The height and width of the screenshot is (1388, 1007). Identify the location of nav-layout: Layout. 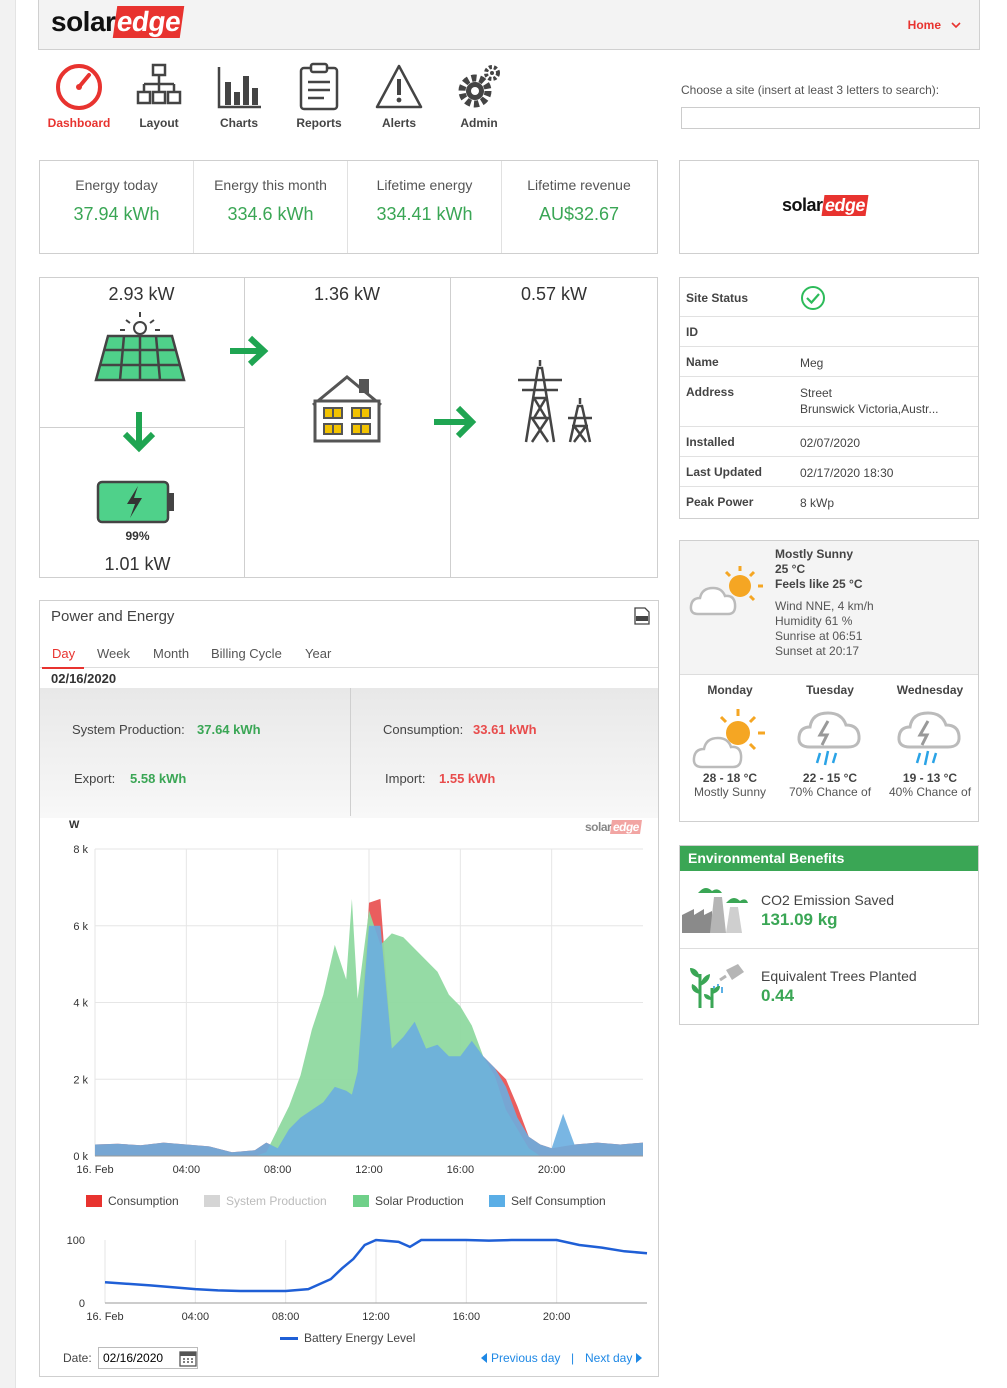
(159, 96).